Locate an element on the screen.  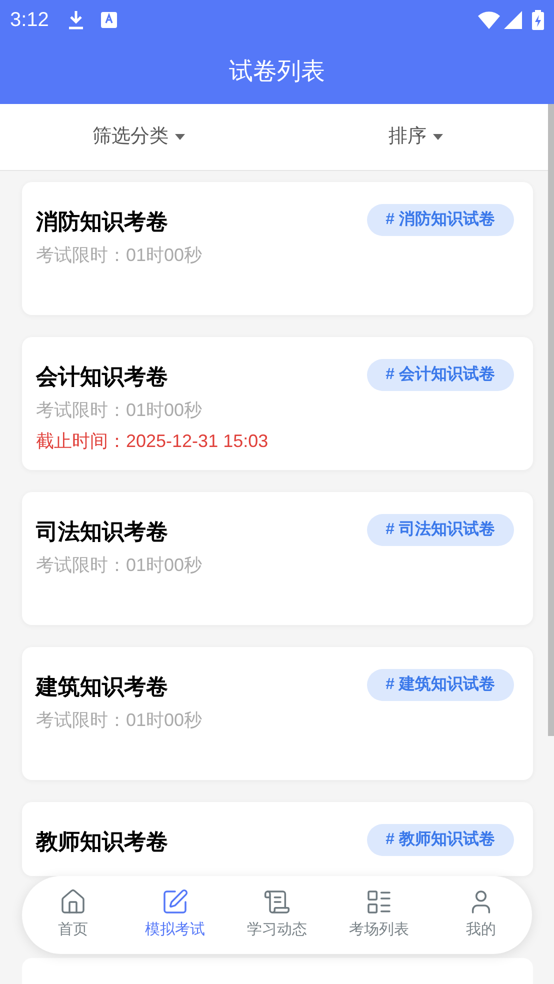
paper-title: 消防知识考卷 is located at coordinates (102, 222).